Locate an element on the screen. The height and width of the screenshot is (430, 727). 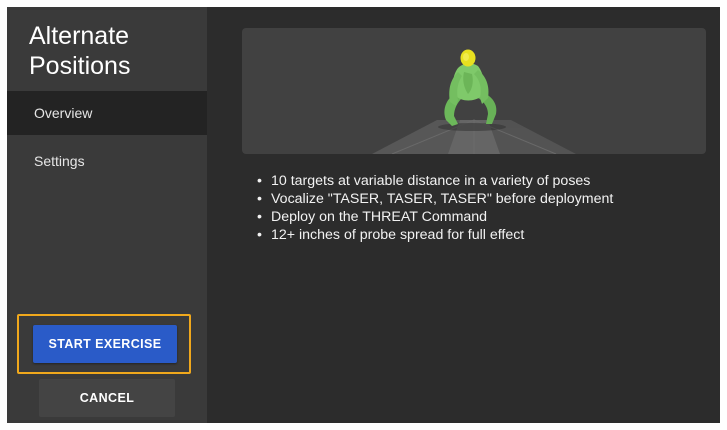
crouching-target-figure-icon is located at coordinates (472, 90).